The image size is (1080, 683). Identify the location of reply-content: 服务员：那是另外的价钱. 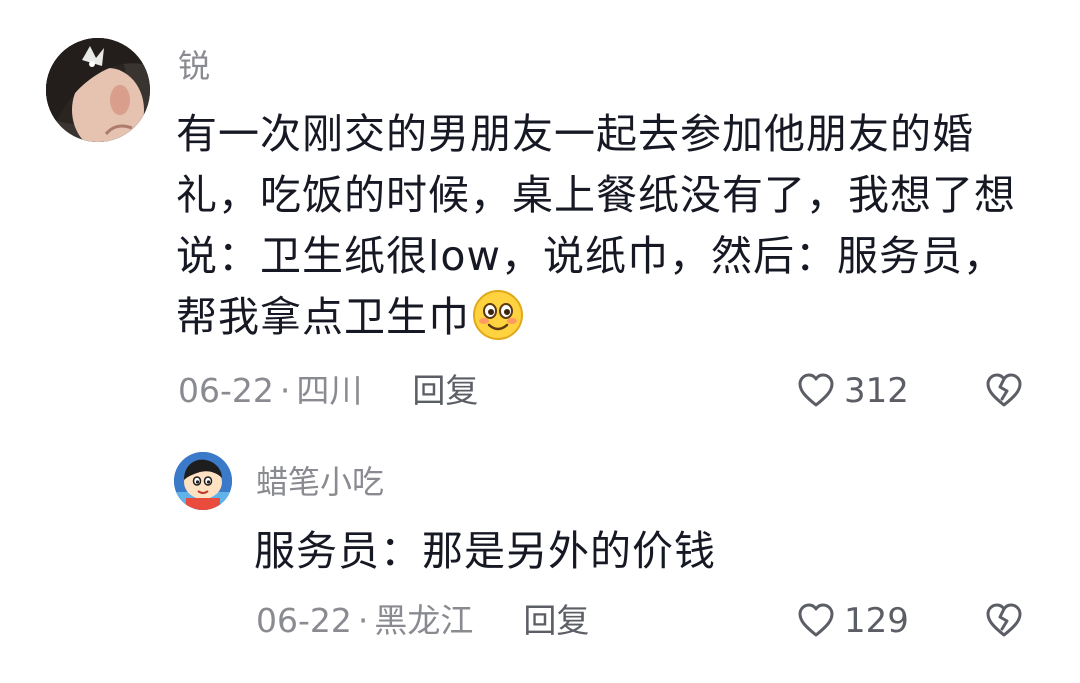
(485, 551).